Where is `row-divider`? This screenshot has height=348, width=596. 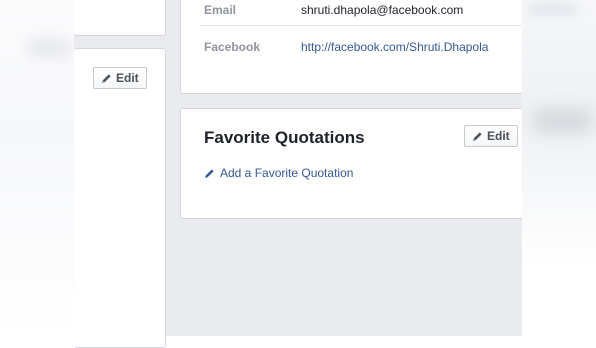
row-divider is located at coordinates (361, 25).